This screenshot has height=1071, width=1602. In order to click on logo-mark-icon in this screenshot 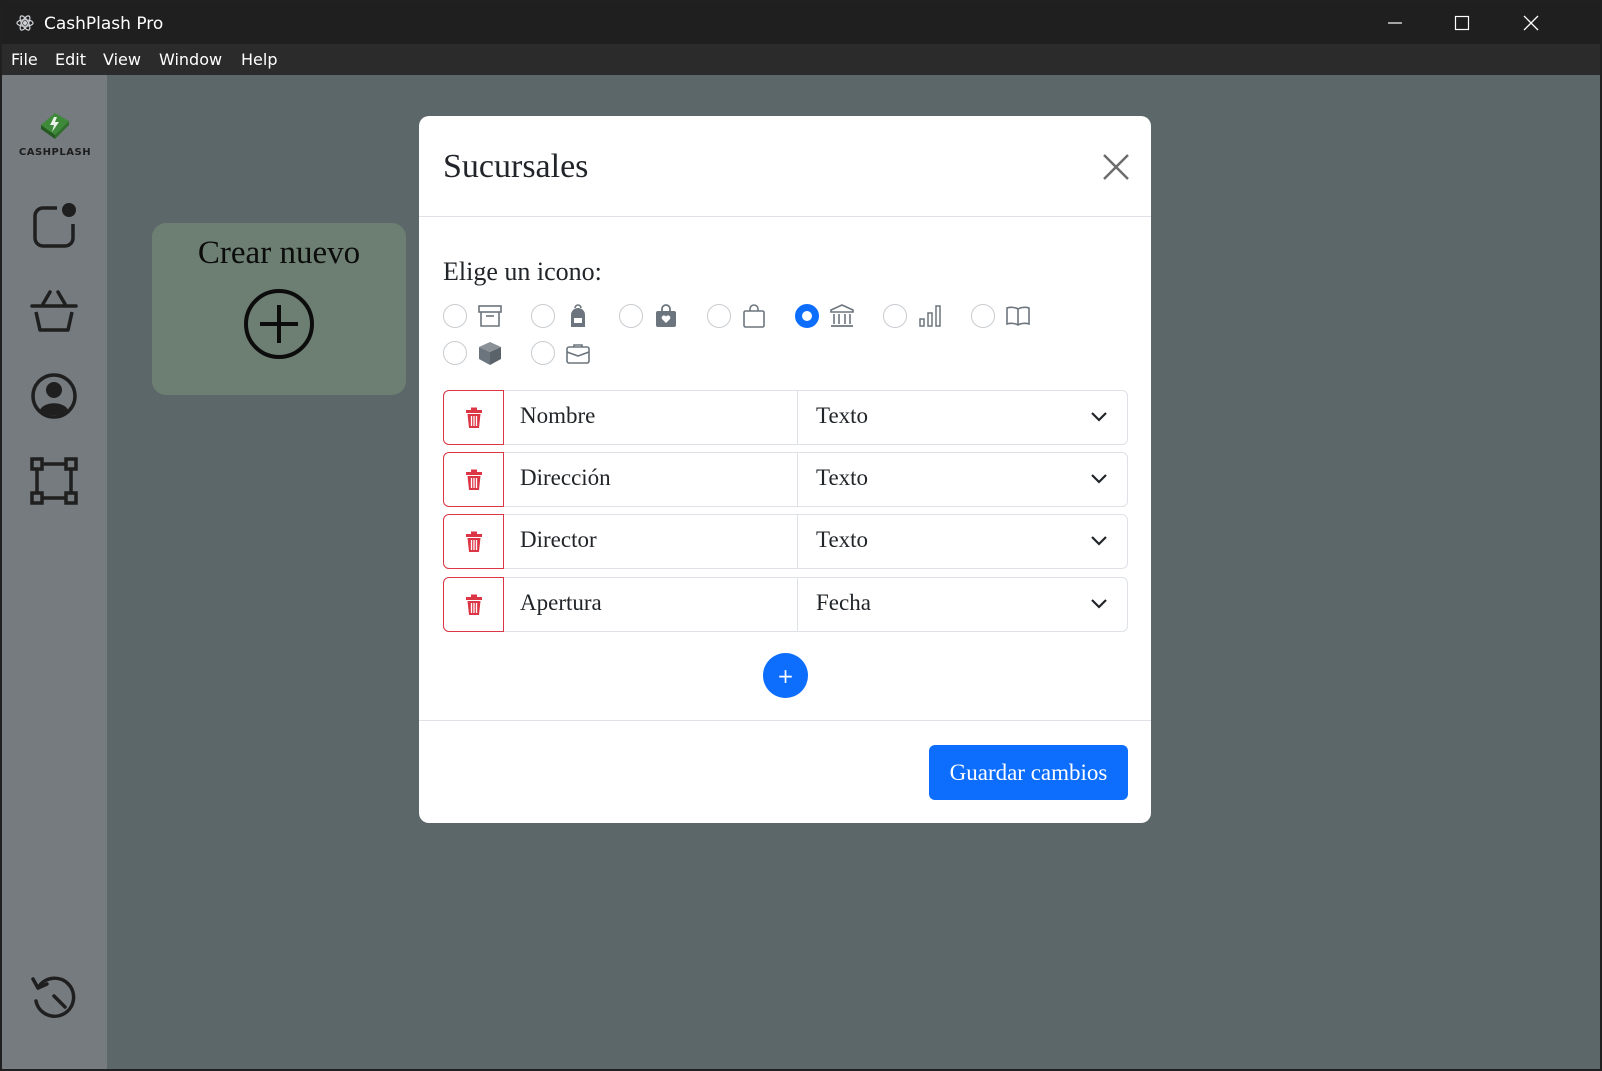, I will do `click(55, 126)`.